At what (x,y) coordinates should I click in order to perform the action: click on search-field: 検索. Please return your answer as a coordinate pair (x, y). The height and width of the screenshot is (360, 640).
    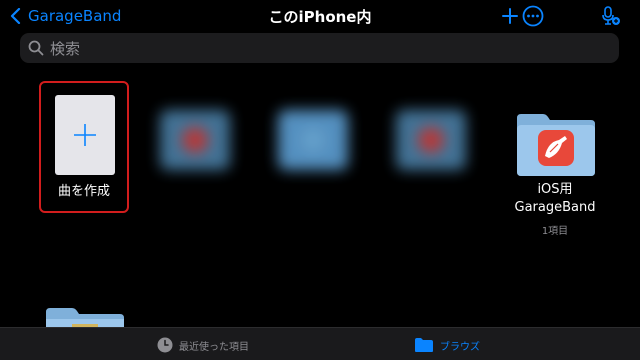
    Looking at the image, I should click on (319, 48).